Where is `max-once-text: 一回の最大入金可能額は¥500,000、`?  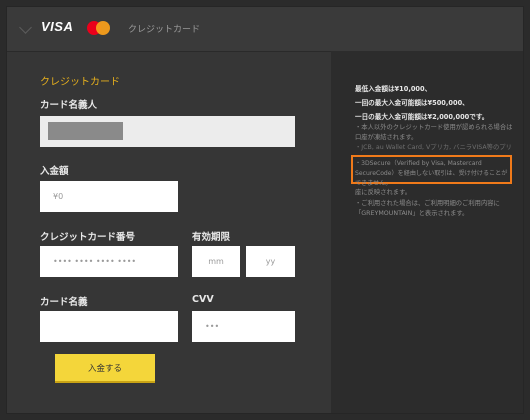 max-once-text: 一回の最大入金可能額は¥500,000、 is located at coordinates (412, 103).